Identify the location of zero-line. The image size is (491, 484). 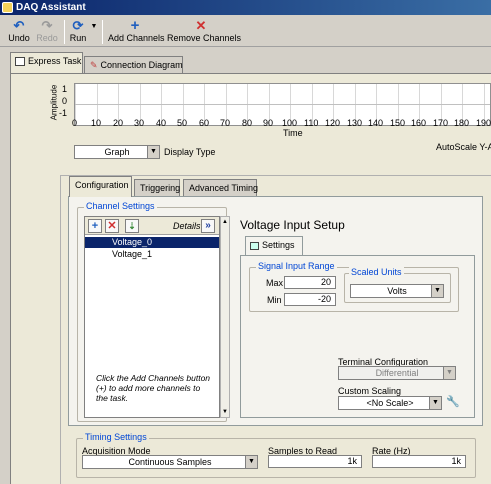
(282, 104).